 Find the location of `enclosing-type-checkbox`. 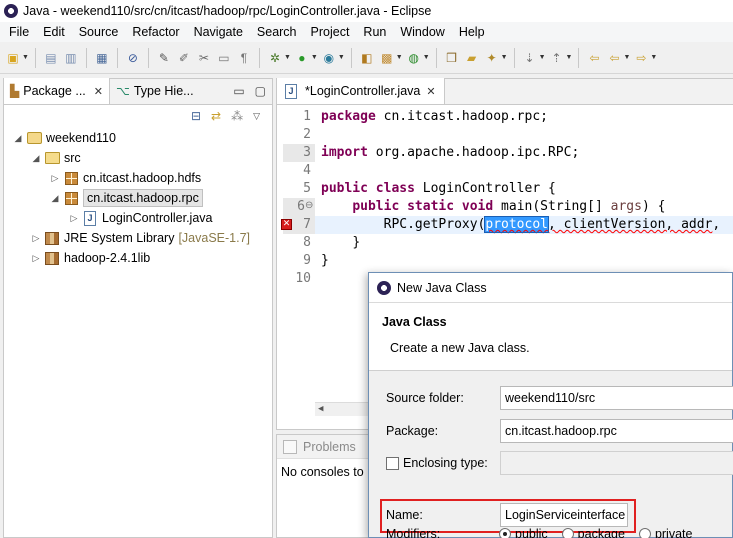

enclosing-type-checkbox is located at coordinates (392, 463).